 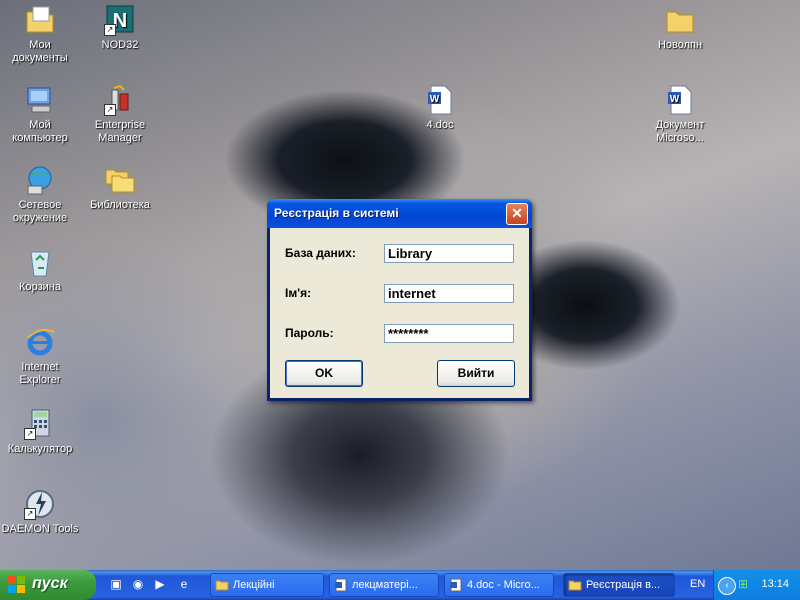 I want to click on desktop-icon-calculator: ↗ Калькулятор, so click(x=40, y=432).